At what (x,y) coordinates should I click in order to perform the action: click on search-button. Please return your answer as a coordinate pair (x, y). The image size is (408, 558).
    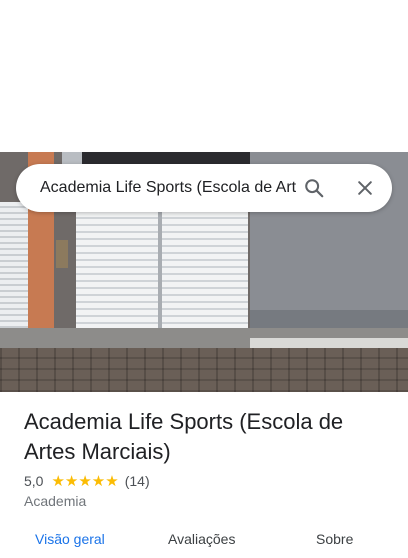
    Looking at the image, I should click on (314, 188).